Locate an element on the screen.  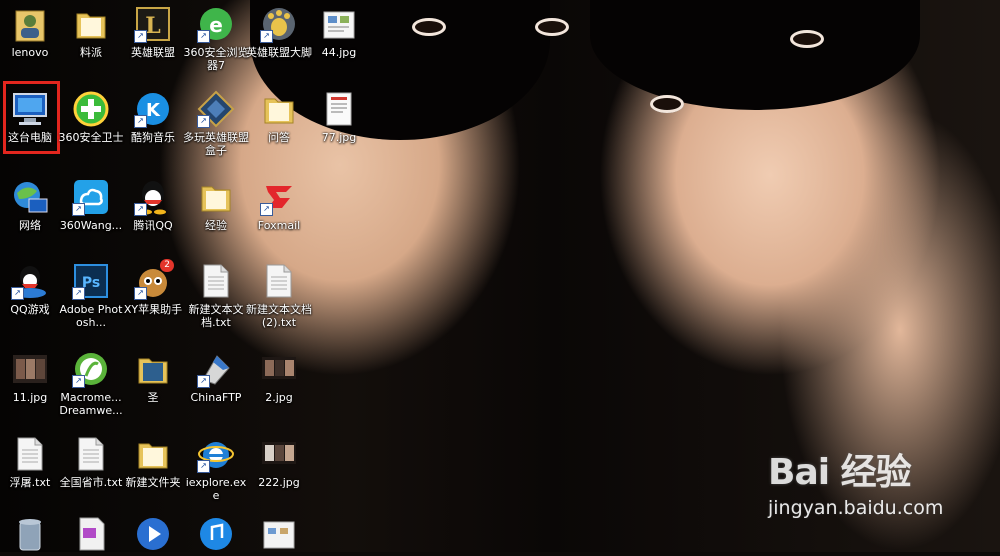
desktop-icon-360-browser: e ↗ 360安全浏览器7 is located at coordinates (216, 38).